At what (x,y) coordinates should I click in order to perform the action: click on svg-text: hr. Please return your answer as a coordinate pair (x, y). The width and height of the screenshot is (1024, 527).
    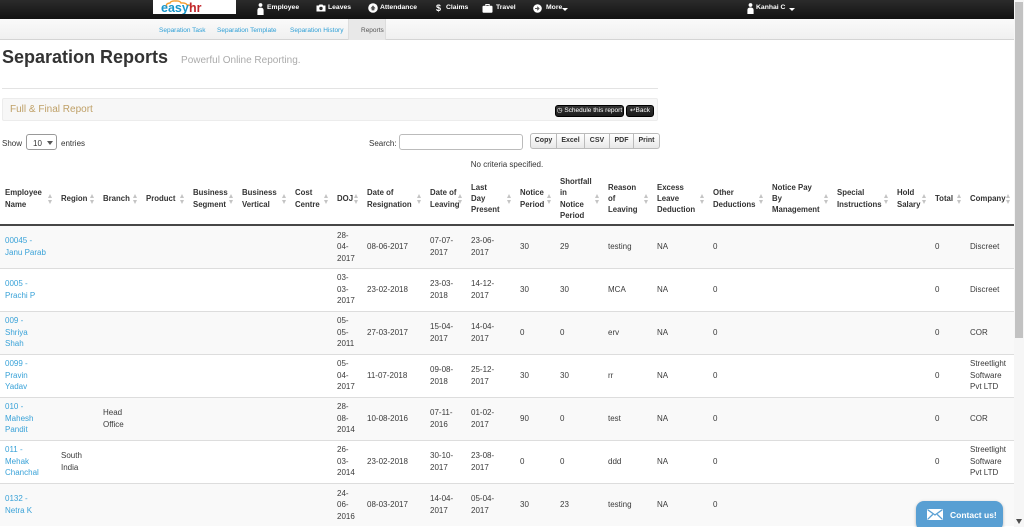
    Looking at the image, I should click on (195, 7).